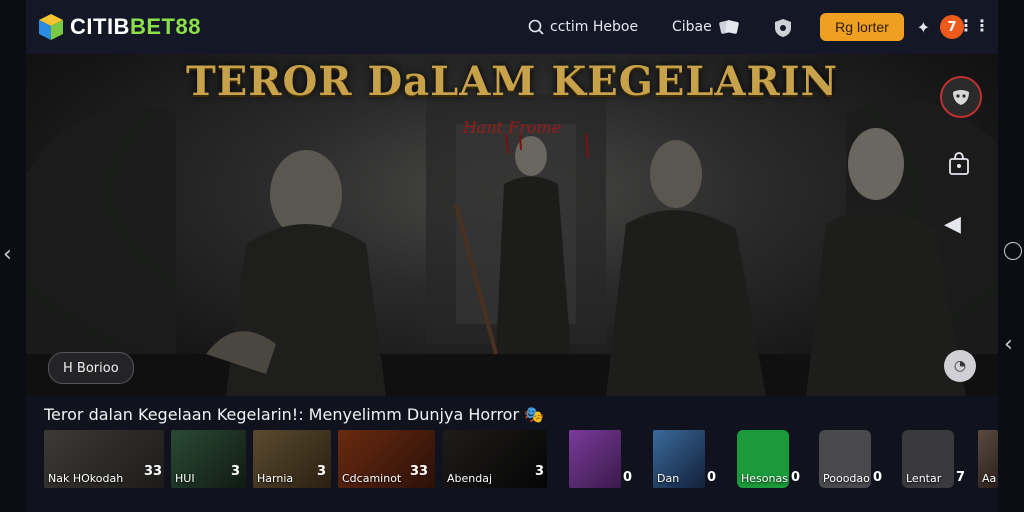 This screenshot has height=512, width=1024. Describe the element at coordinates (862, 27) in the screenshot. I see `login-button: Rg lorter` at that location.